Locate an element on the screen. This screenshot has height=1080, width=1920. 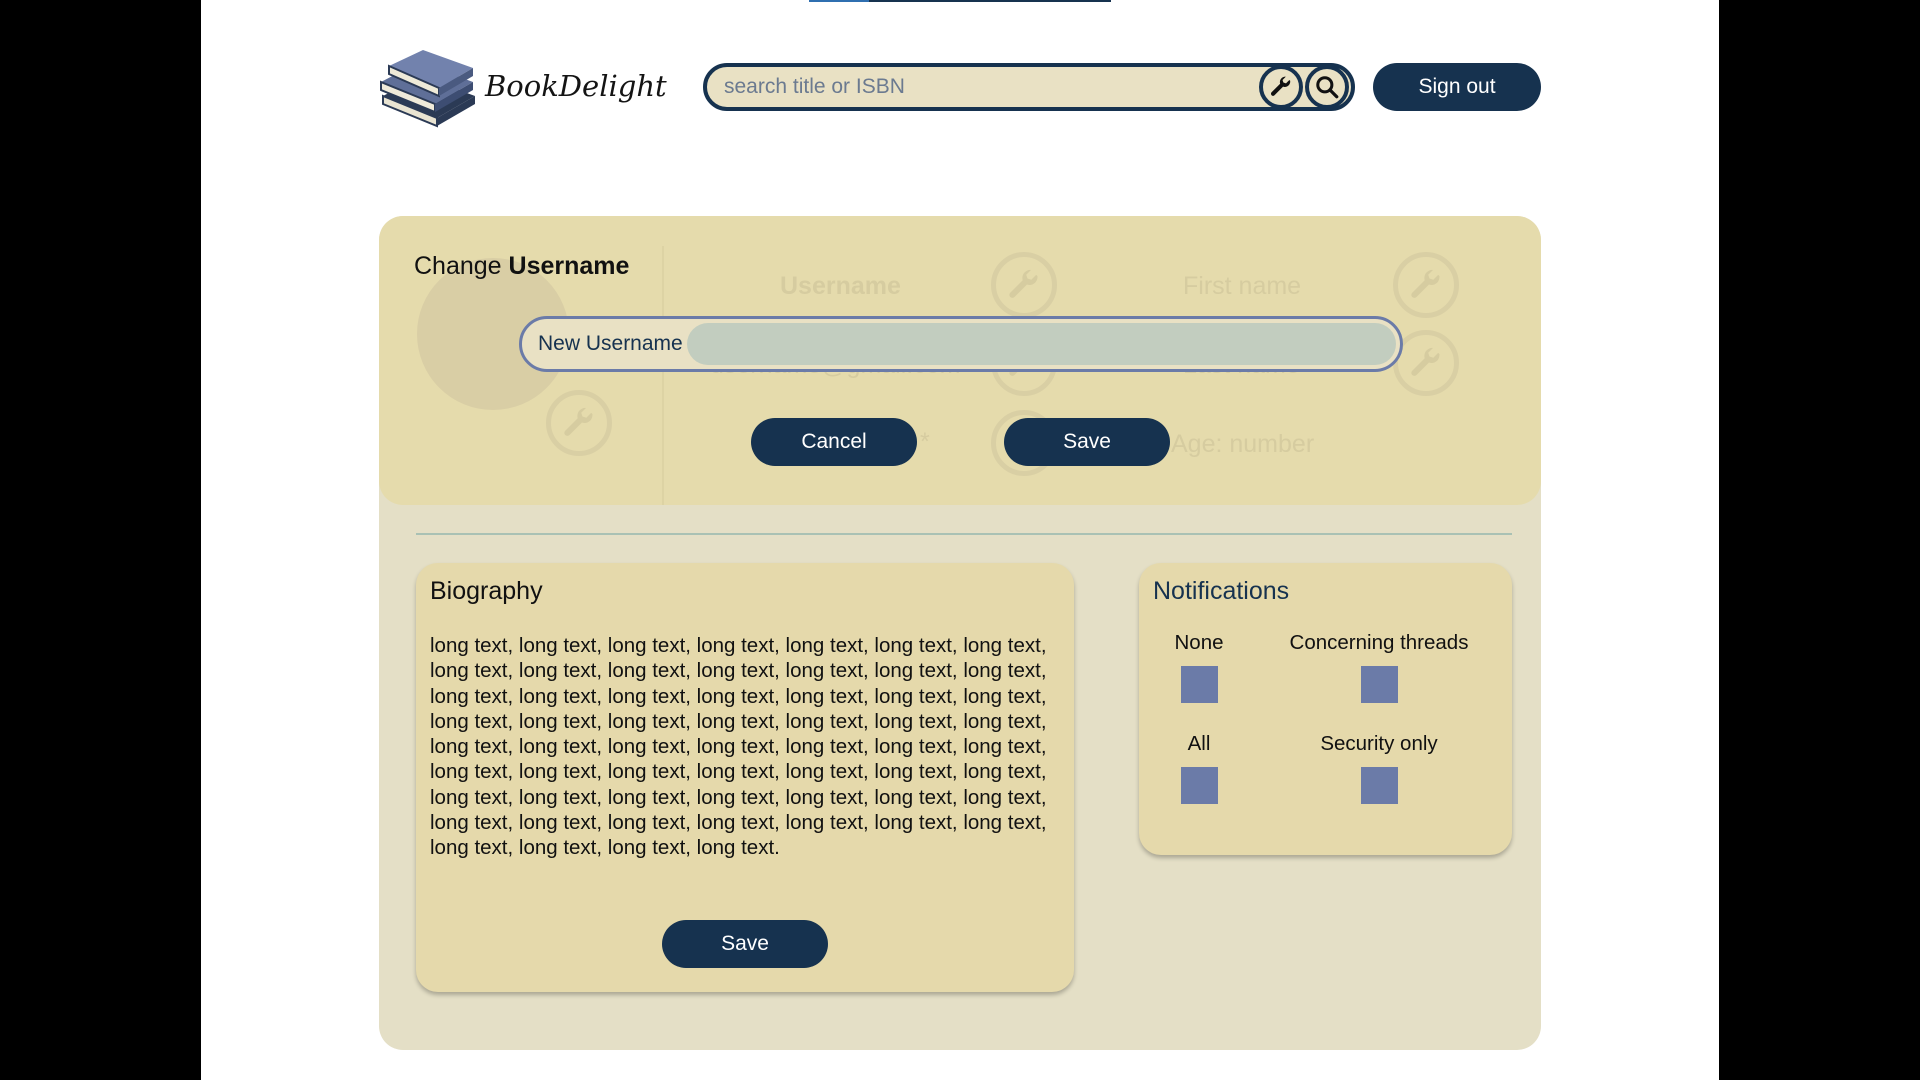
notification-option-label: Security only is located at coordinates (1379, 743).